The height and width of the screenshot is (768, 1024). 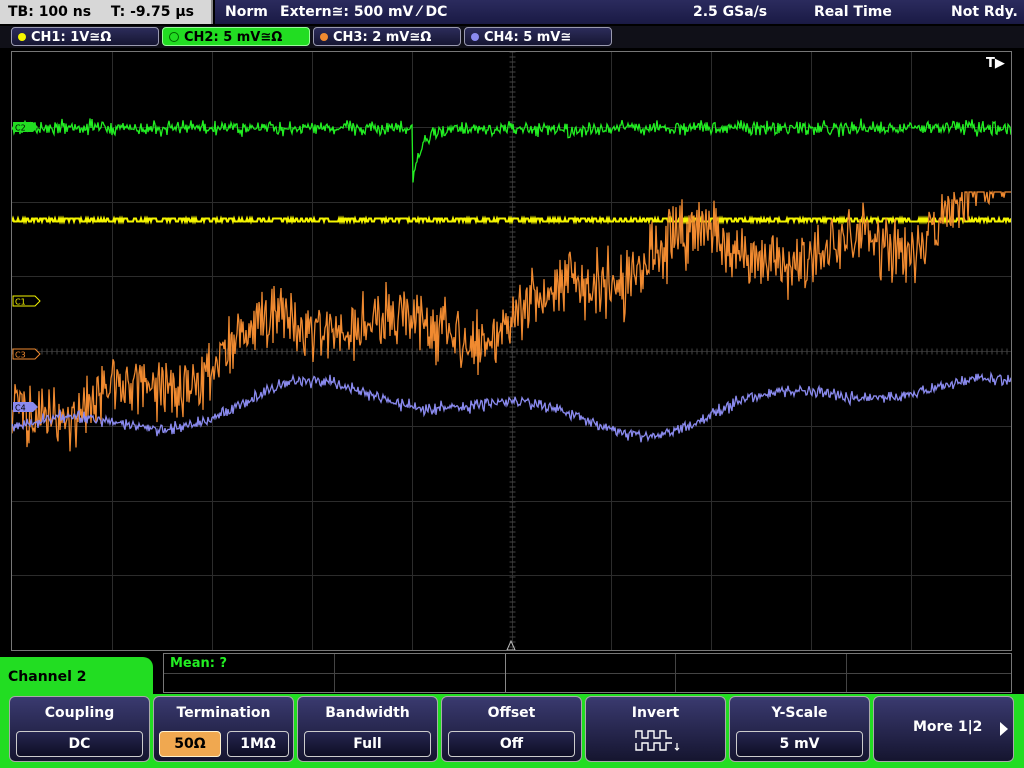 I want to click on ch3-color-dot, so click(x=324, y=36).